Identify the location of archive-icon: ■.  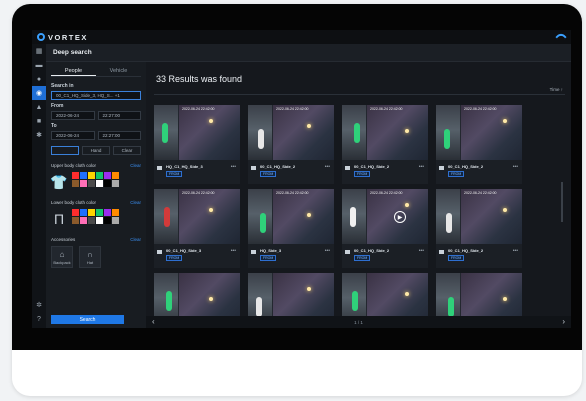
(39, 121).